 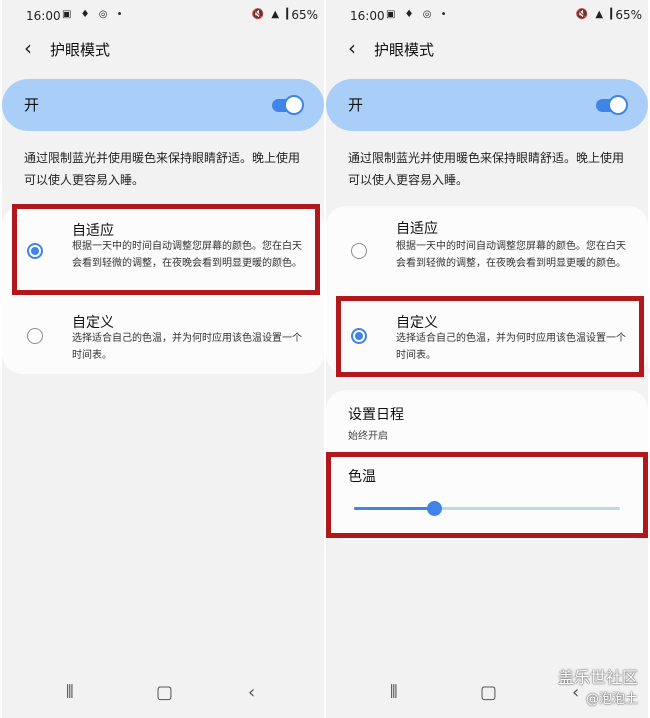 What do you see at coordinates (611, 699) in the screenshot?
I see `watermark-handle: @泡泡土` at bounding box center [611, 699].